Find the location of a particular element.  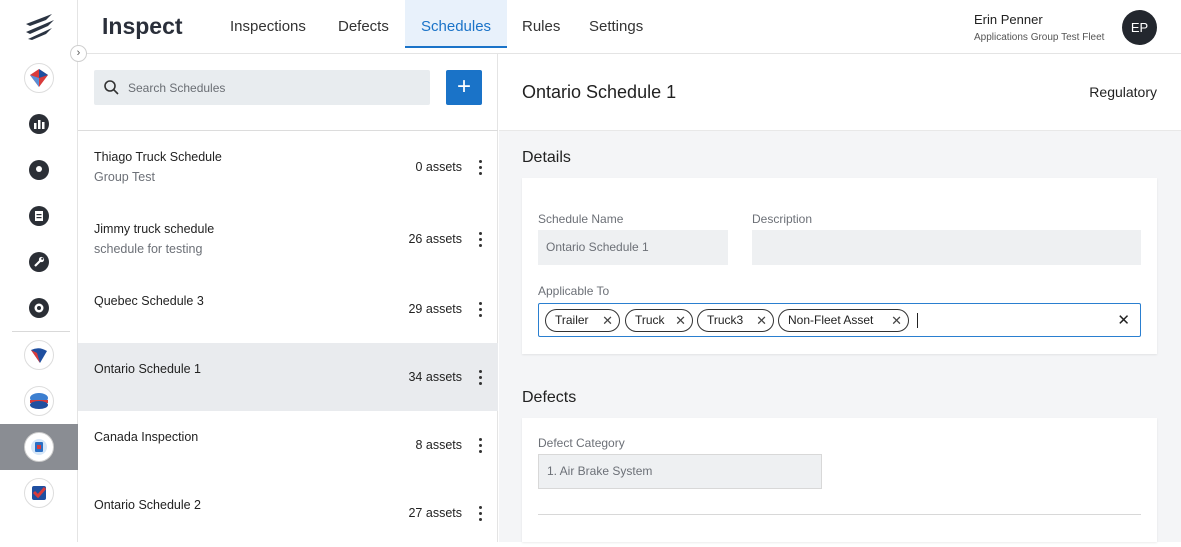

details-heading: Details is located at coordinates (546, 157).